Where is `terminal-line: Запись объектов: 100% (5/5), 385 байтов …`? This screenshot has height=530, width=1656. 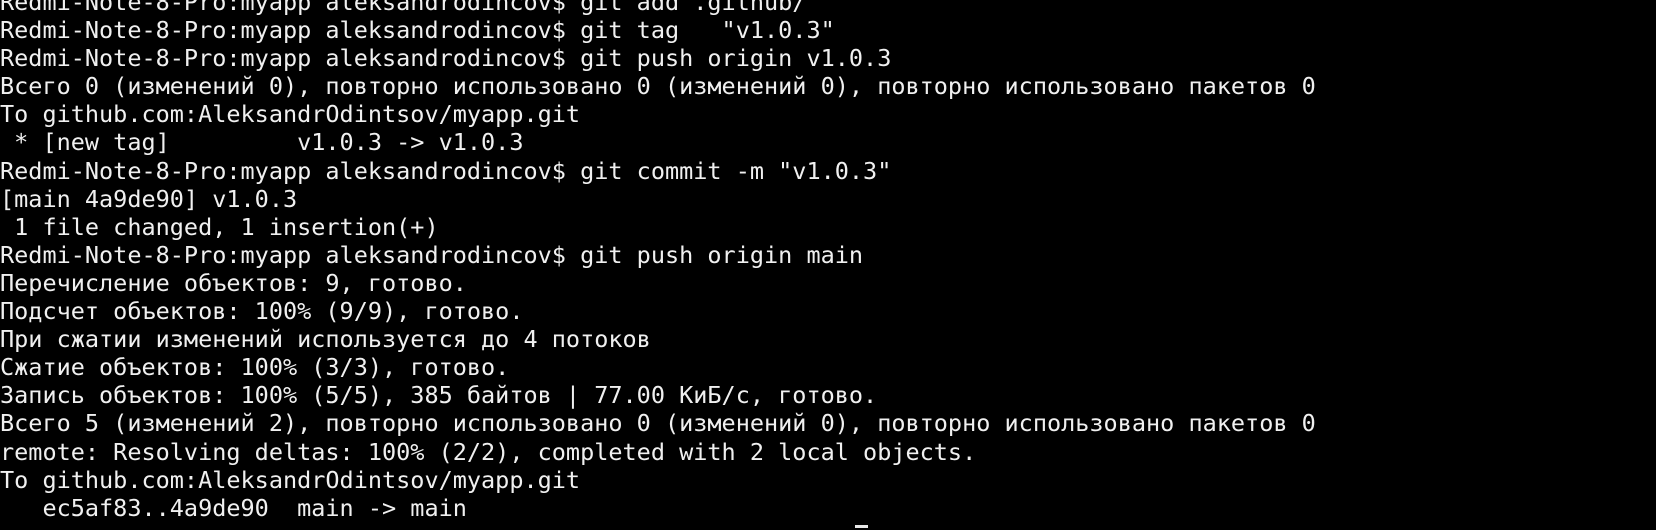 terminal-line: Запись объектов: 100% (5/5), 385 байтов … is located at coordinates (439, 395).